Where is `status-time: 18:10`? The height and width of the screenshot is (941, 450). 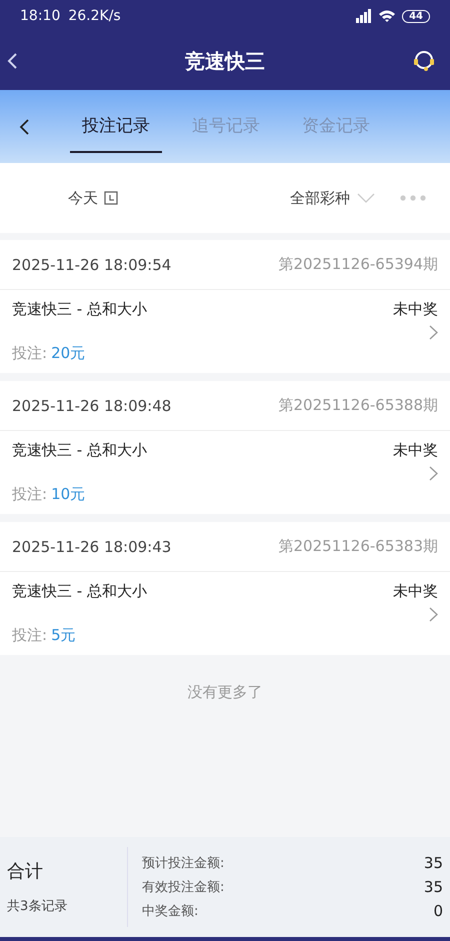 status-time: 18:10 is located at coordinates (40, 16).